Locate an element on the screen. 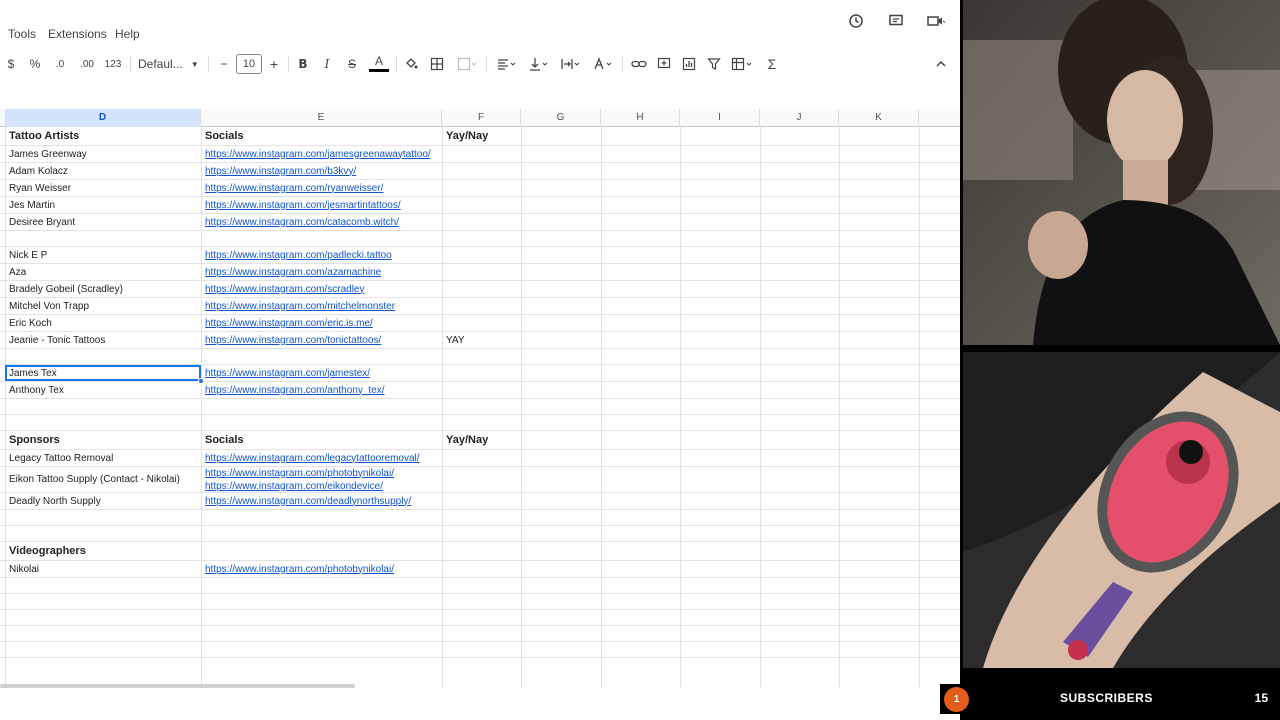  currency-format-button: $ is located at coordinates (11, 64).